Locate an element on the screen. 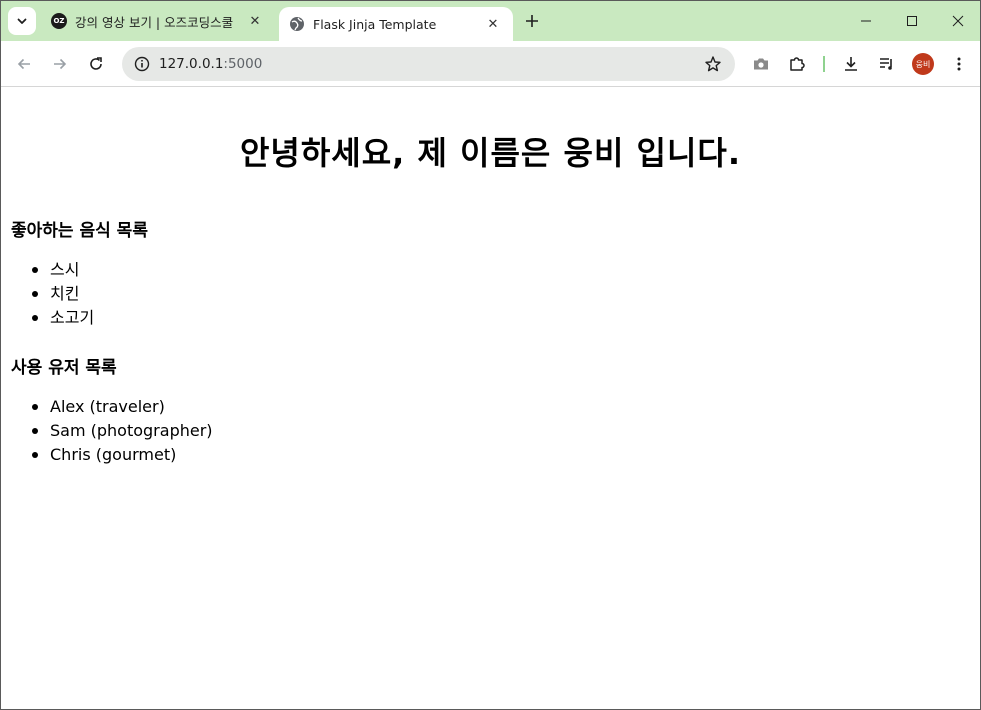 The width and height of the screenshot is (981, 710). info-icon is located at coordinates (142, 64).